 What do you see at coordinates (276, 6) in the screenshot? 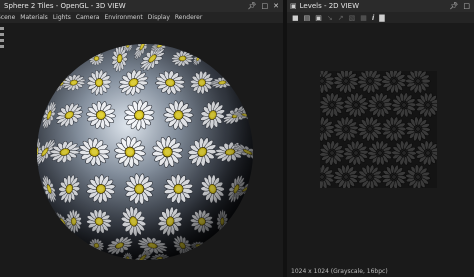
I see `close-icon: ✕` at bounding box center [276, 6].